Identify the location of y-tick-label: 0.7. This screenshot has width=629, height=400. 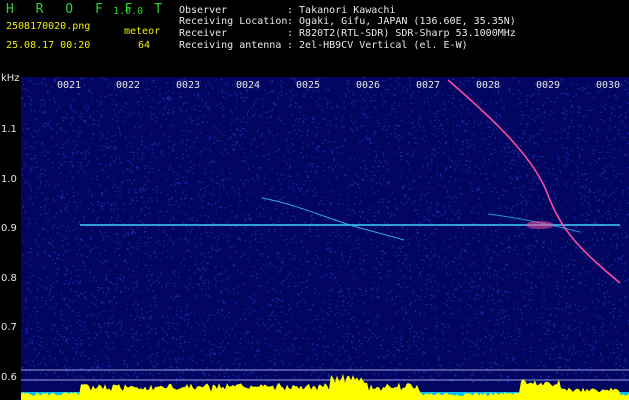
(9, 327).